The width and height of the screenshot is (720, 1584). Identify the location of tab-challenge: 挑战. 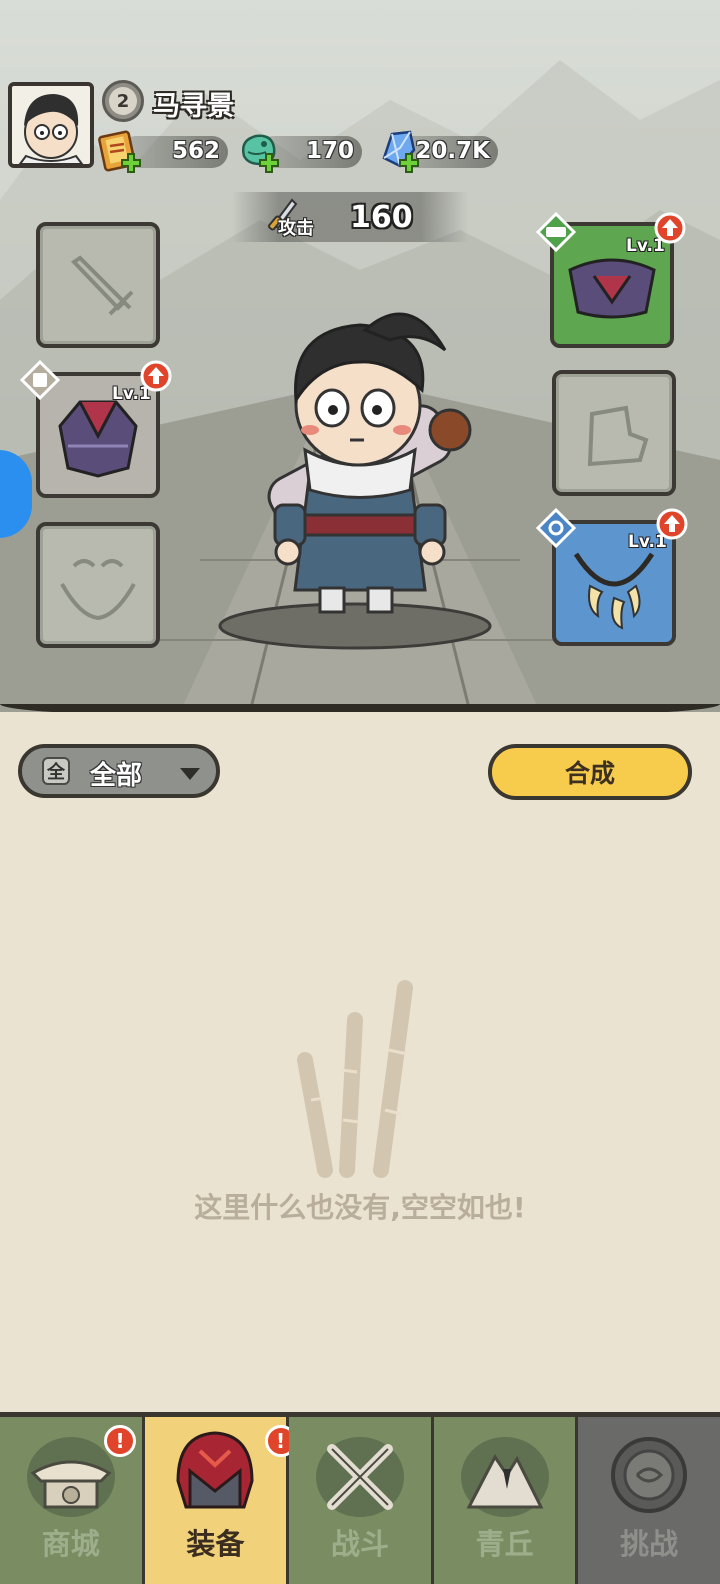
(649, 1500).